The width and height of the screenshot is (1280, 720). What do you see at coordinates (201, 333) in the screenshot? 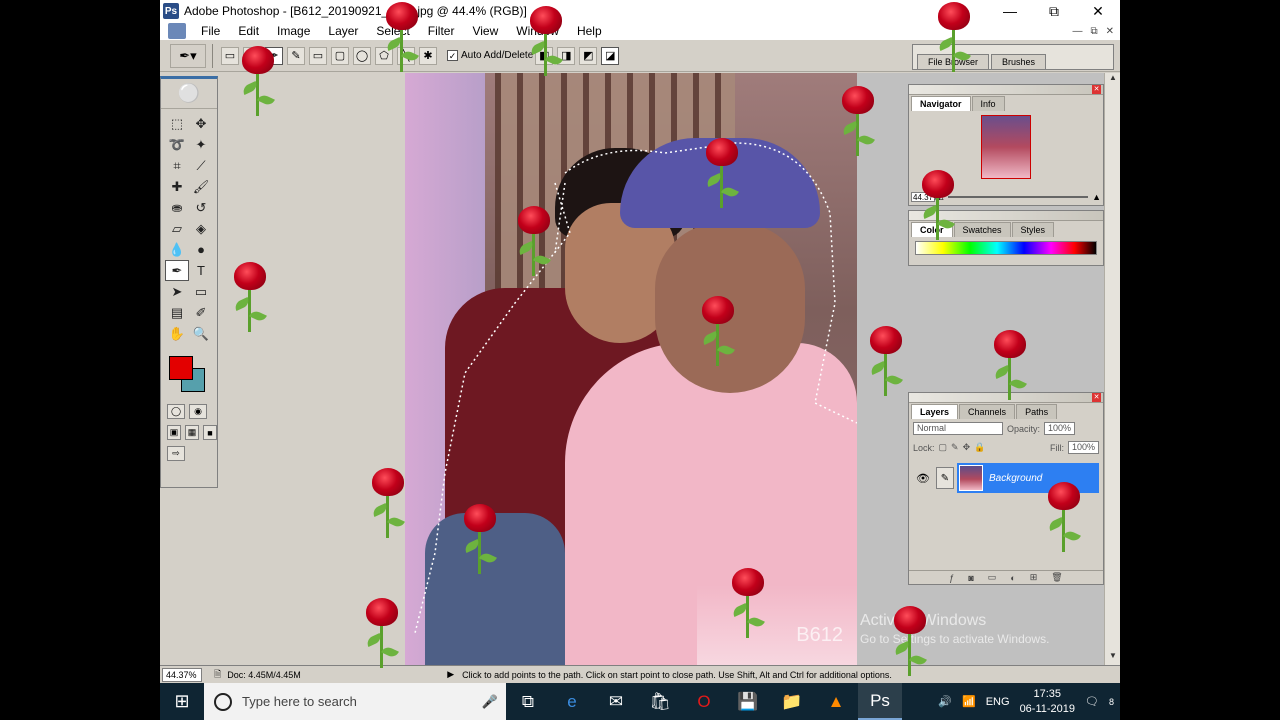
I see `zoom-tool-icon: 🔍` at bounding box center [201, 333].